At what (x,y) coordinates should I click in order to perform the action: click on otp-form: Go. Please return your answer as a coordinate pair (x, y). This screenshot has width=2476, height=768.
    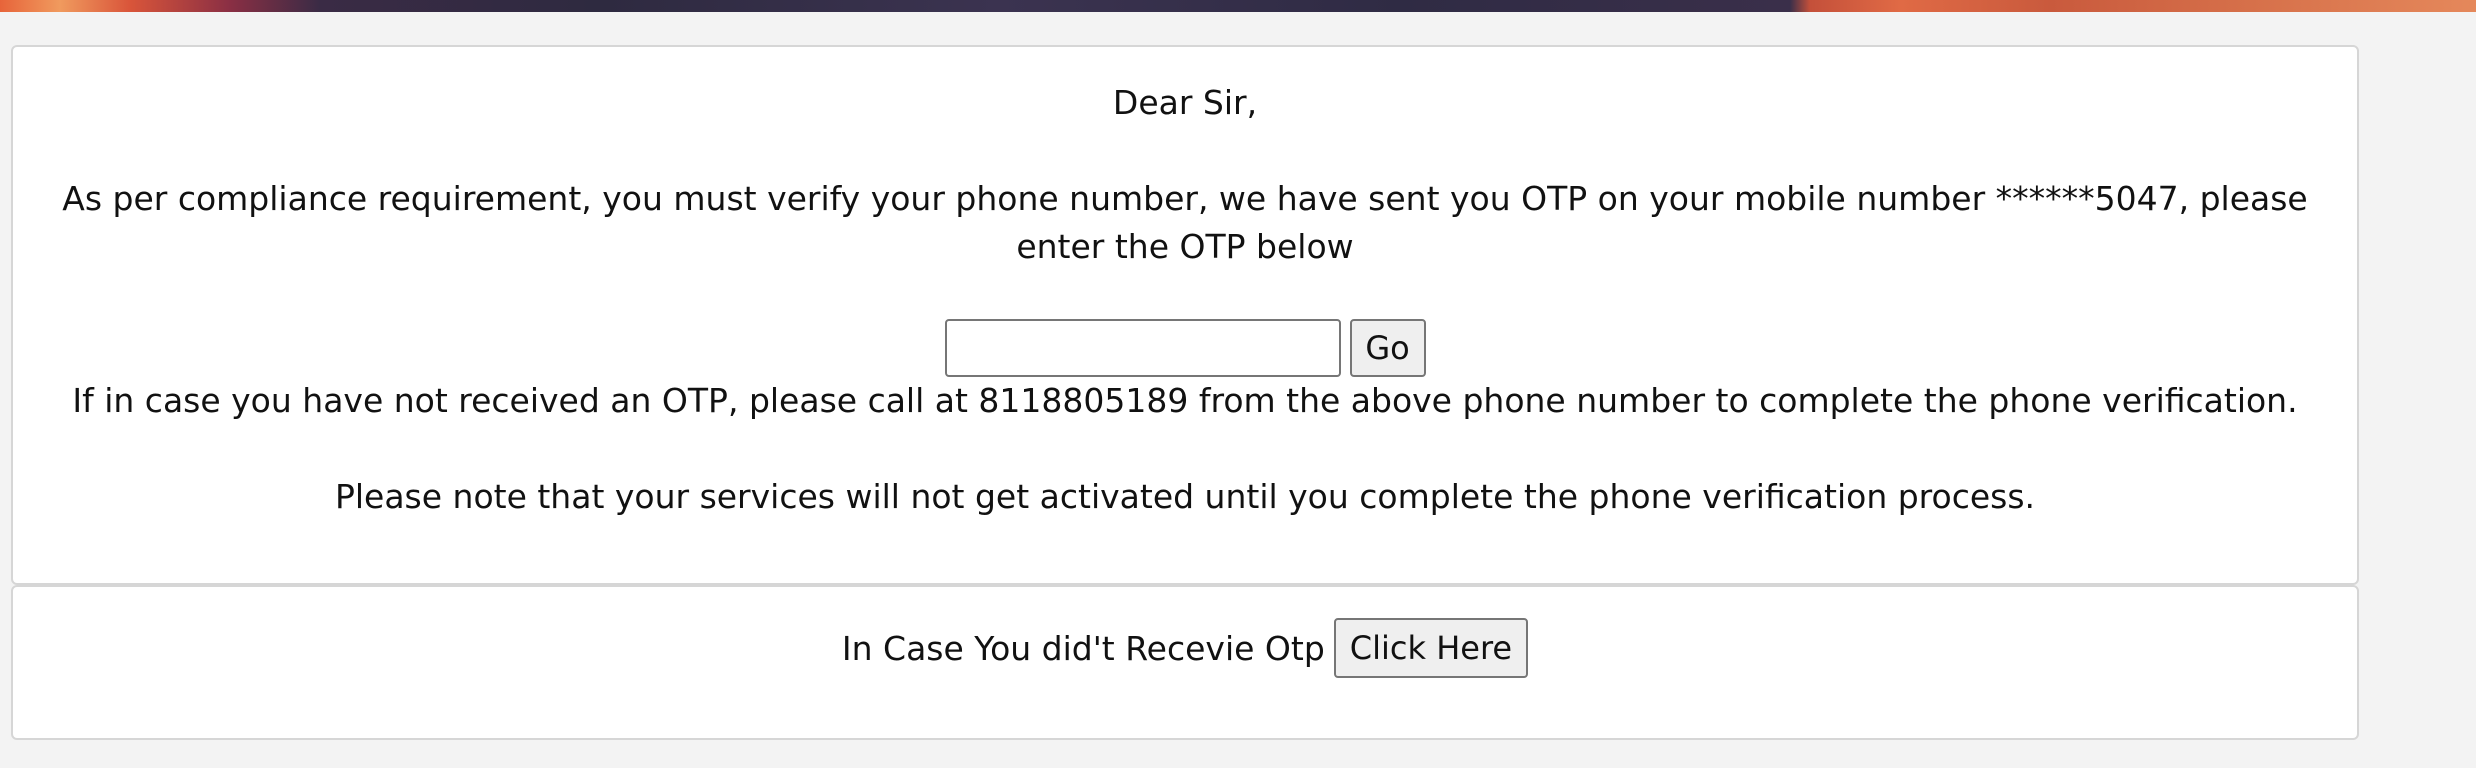
    Looking at the image, I should click on (1185, 348).